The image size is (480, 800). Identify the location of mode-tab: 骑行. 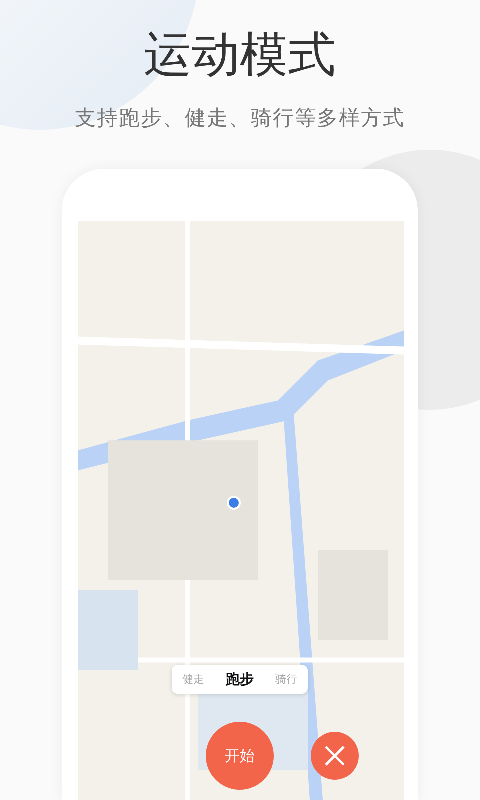
(286, 679).